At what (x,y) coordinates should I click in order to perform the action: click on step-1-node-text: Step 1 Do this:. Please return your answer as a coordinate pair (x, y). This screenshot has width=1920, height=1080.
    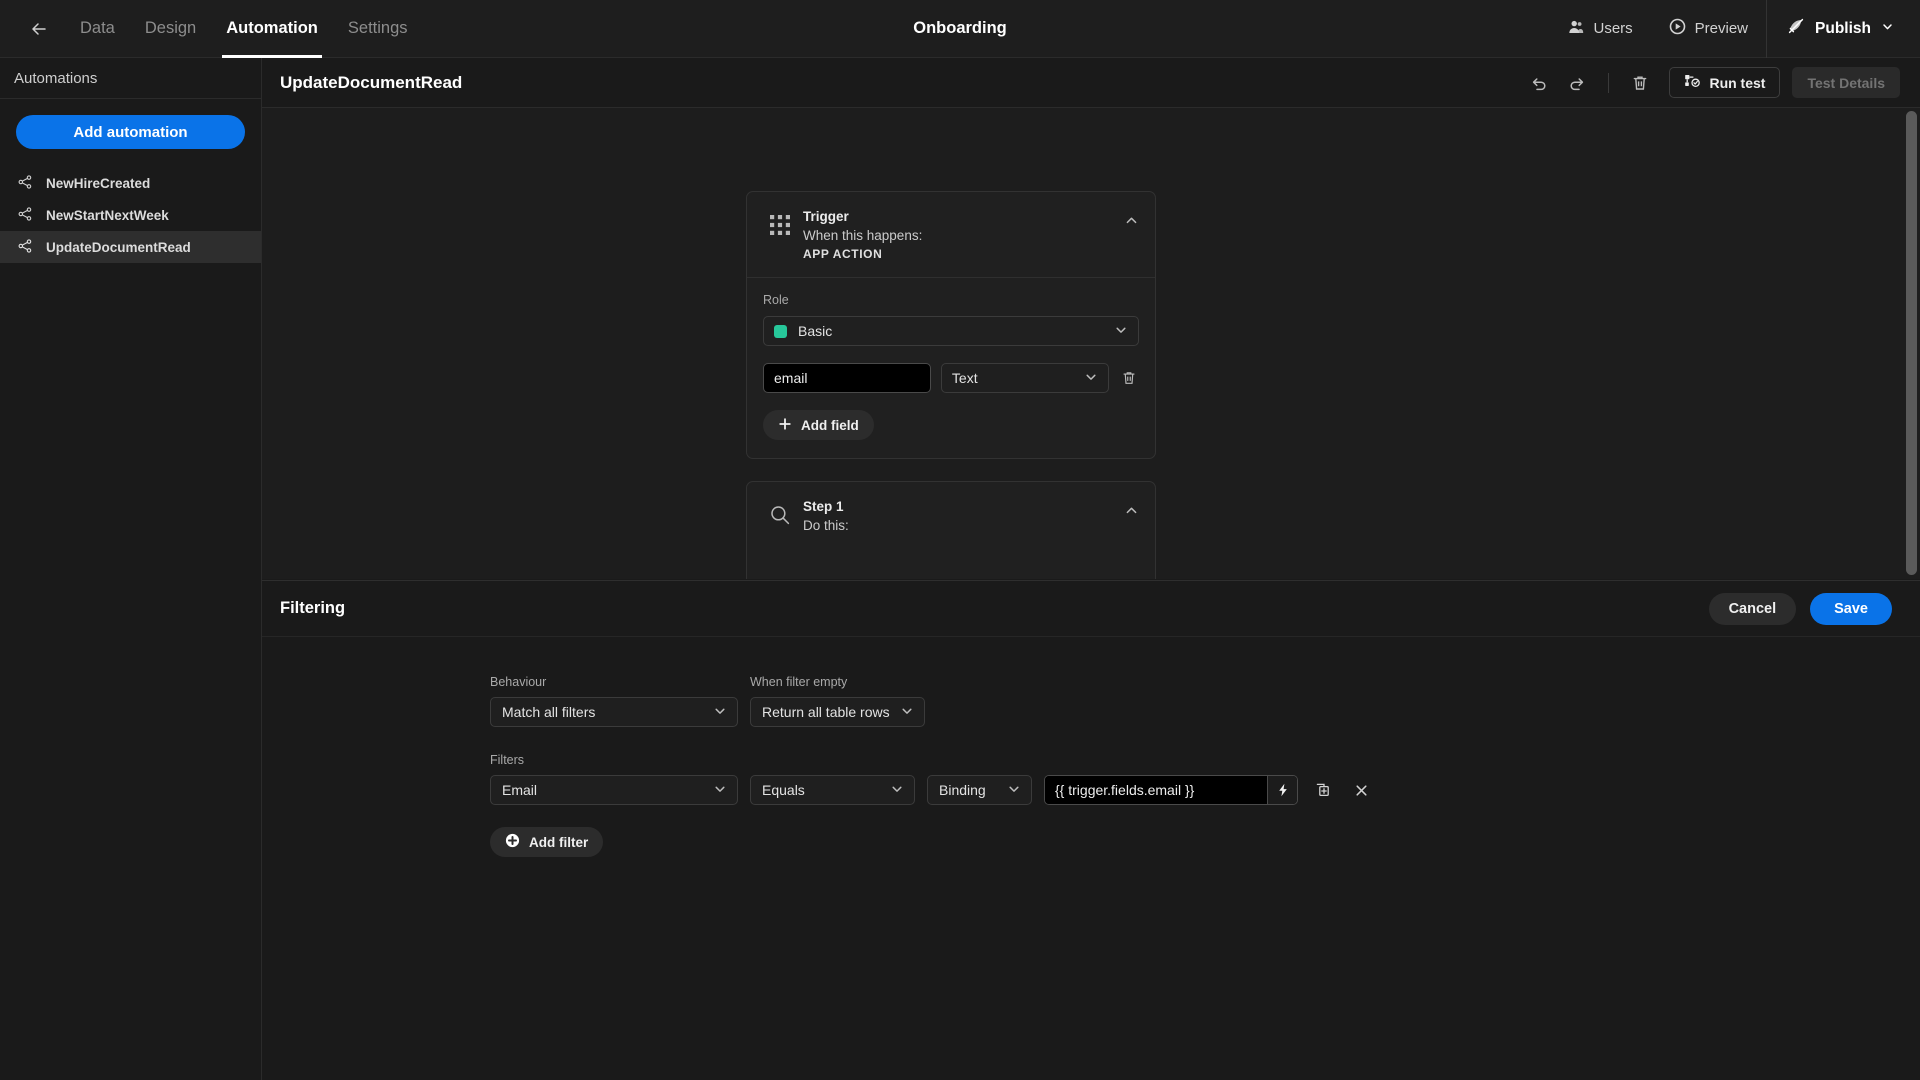
    Looking at the image, I should click on (826, 516).